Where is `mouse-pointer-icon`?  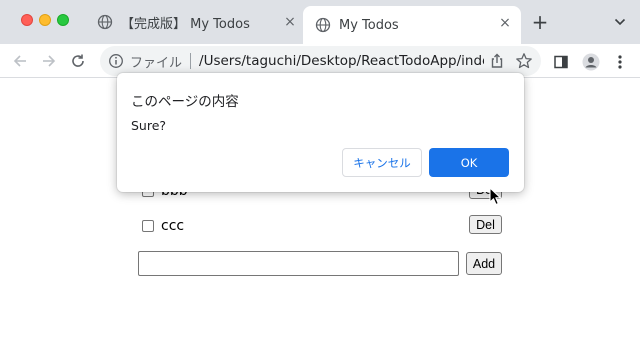 mouse-pointer-icon is located at coordinates (495, 196).